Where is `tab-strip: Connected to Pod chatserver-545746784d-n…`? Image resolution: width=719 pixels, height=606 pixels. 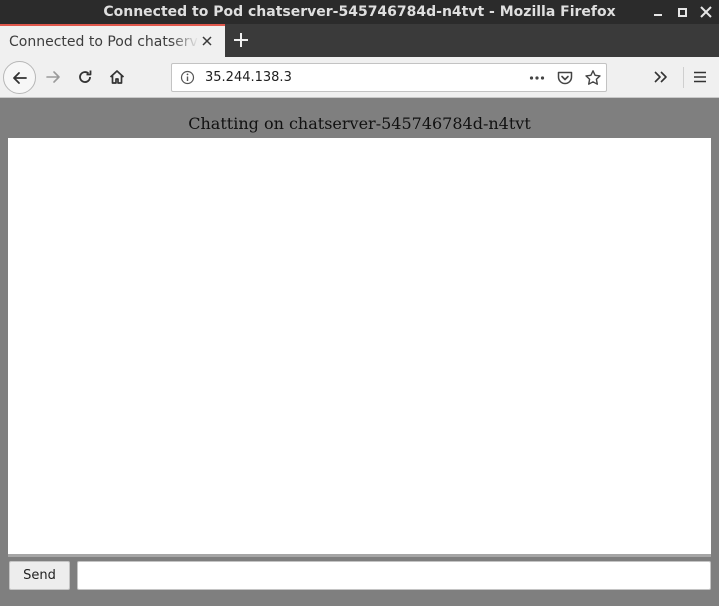 tab-strip: Connected to Pod chatserver-545746784d-n… is located at coordinates (359, 40).